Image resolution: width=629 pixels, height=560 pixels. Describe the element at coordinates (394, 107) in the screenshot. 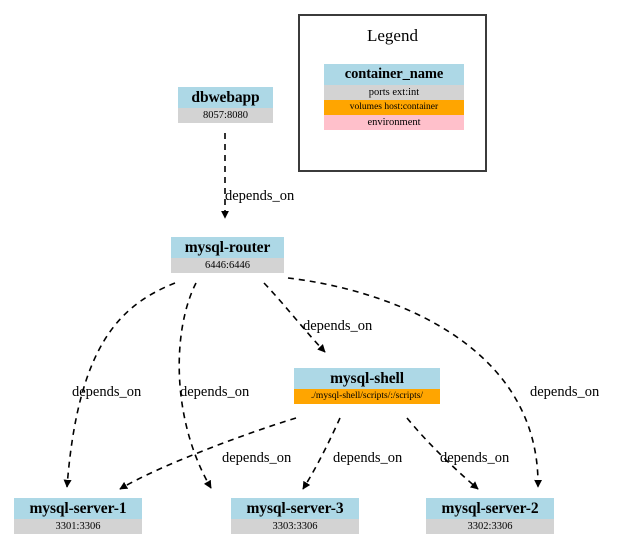

I see `legend-row-volumes: volumes host:container` at that location.